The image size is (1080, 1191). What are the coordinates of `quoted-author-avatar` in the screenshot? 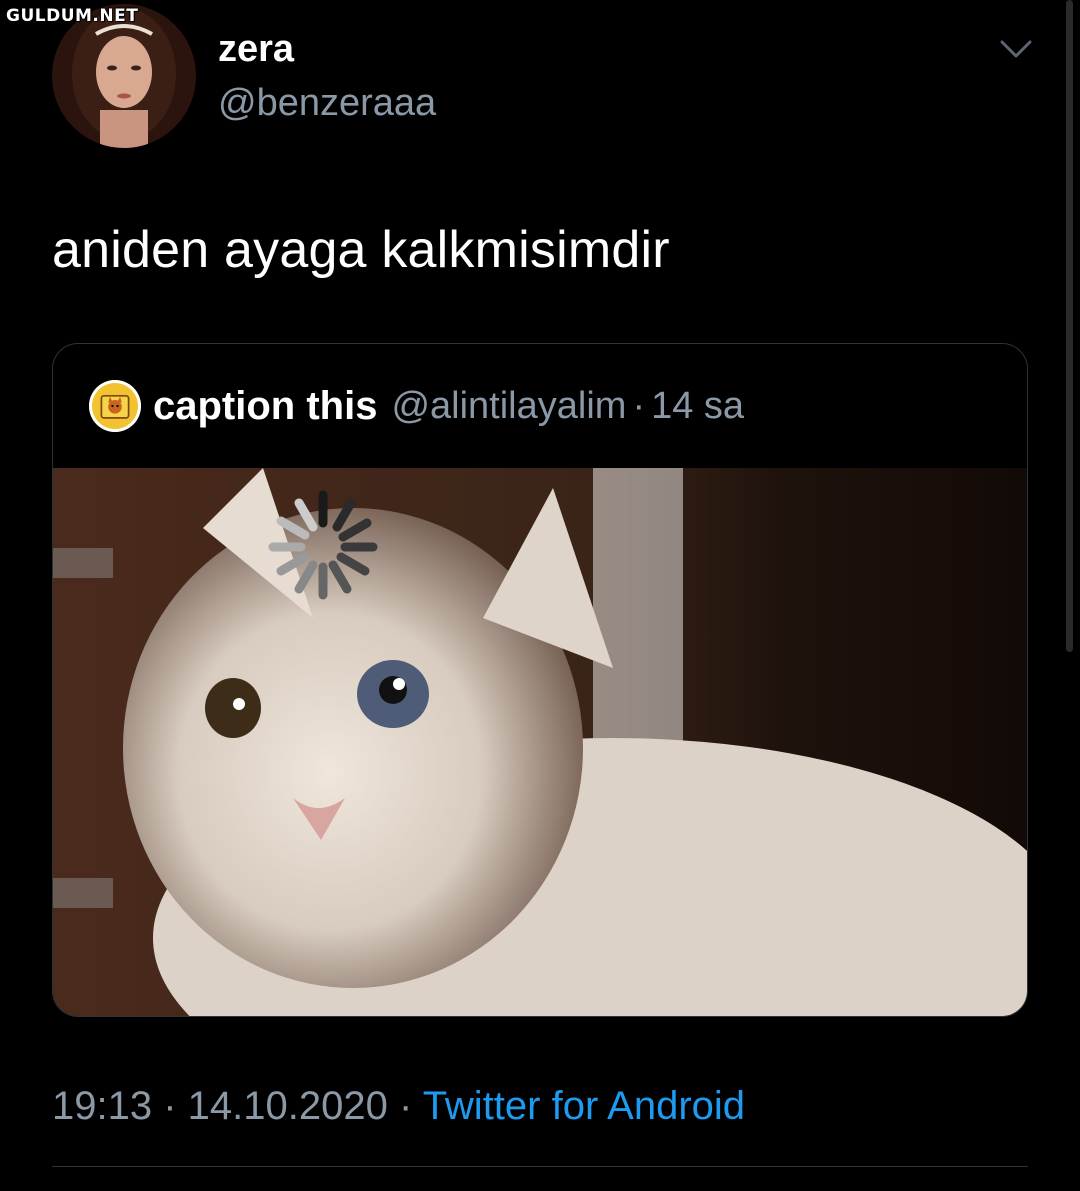 It's located at (115, 406).